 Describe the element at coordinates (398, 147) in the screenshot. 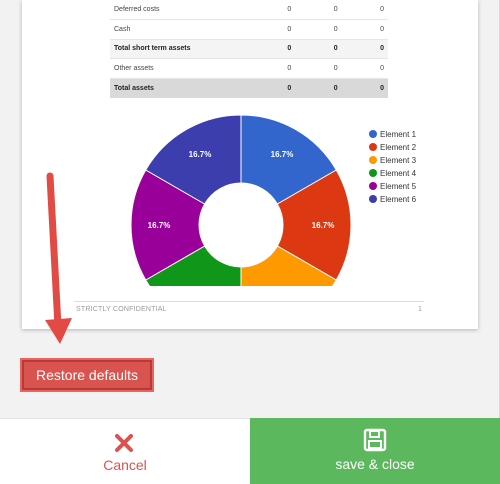

I see `legend-label: Element 2` at that location.